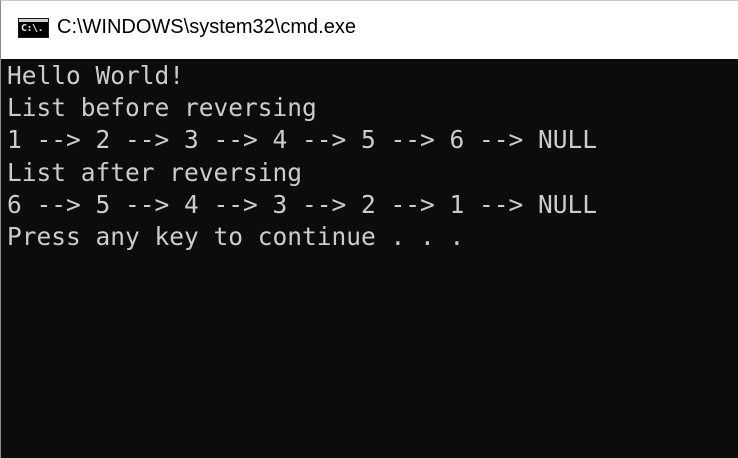 Image resolution: width=738 pixels, height=458 pixels. What do you see at coordinates (302, 140) in the screenshot?
I see `console-line: 1 --> 2 --> 3 --> 4 --> 5 --> 6 --> NULL` at bounding box center [302, 140].